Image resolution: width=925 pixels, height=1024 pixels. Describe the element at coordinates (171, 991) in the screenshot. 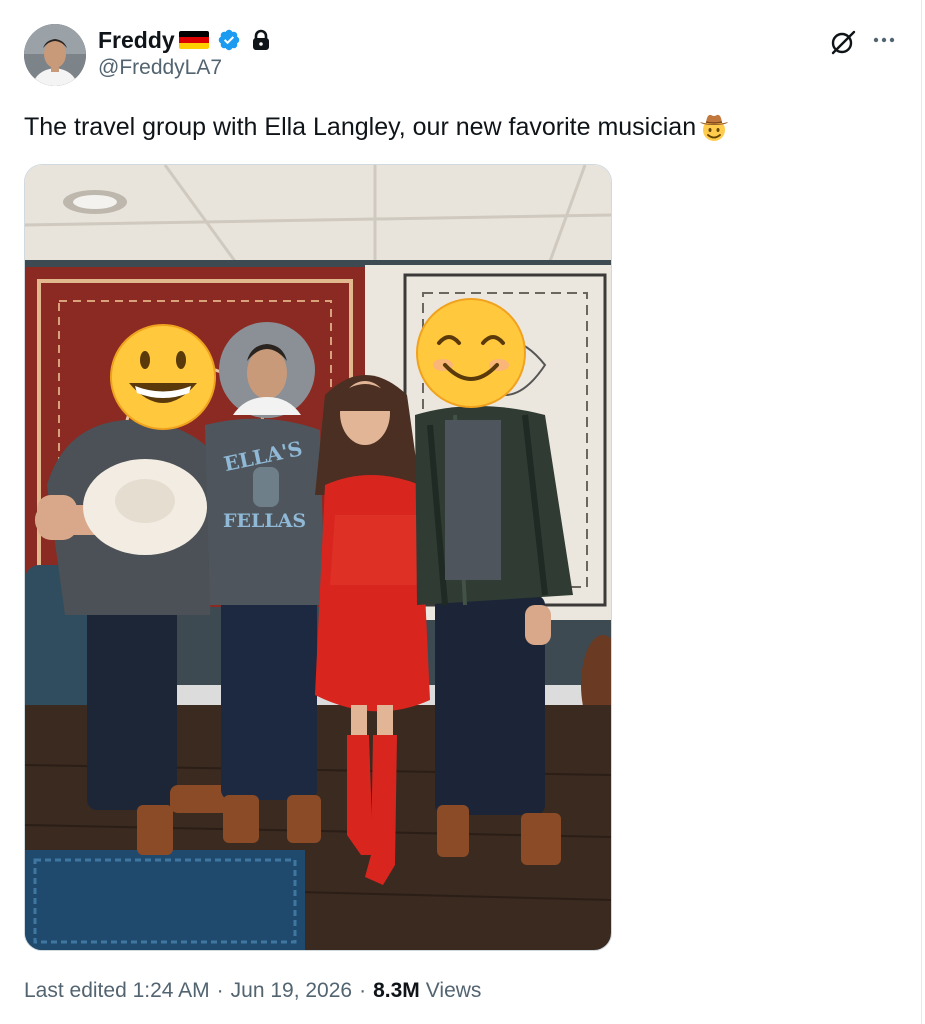

I see `tweet-time: 1:24 AM` at that location.